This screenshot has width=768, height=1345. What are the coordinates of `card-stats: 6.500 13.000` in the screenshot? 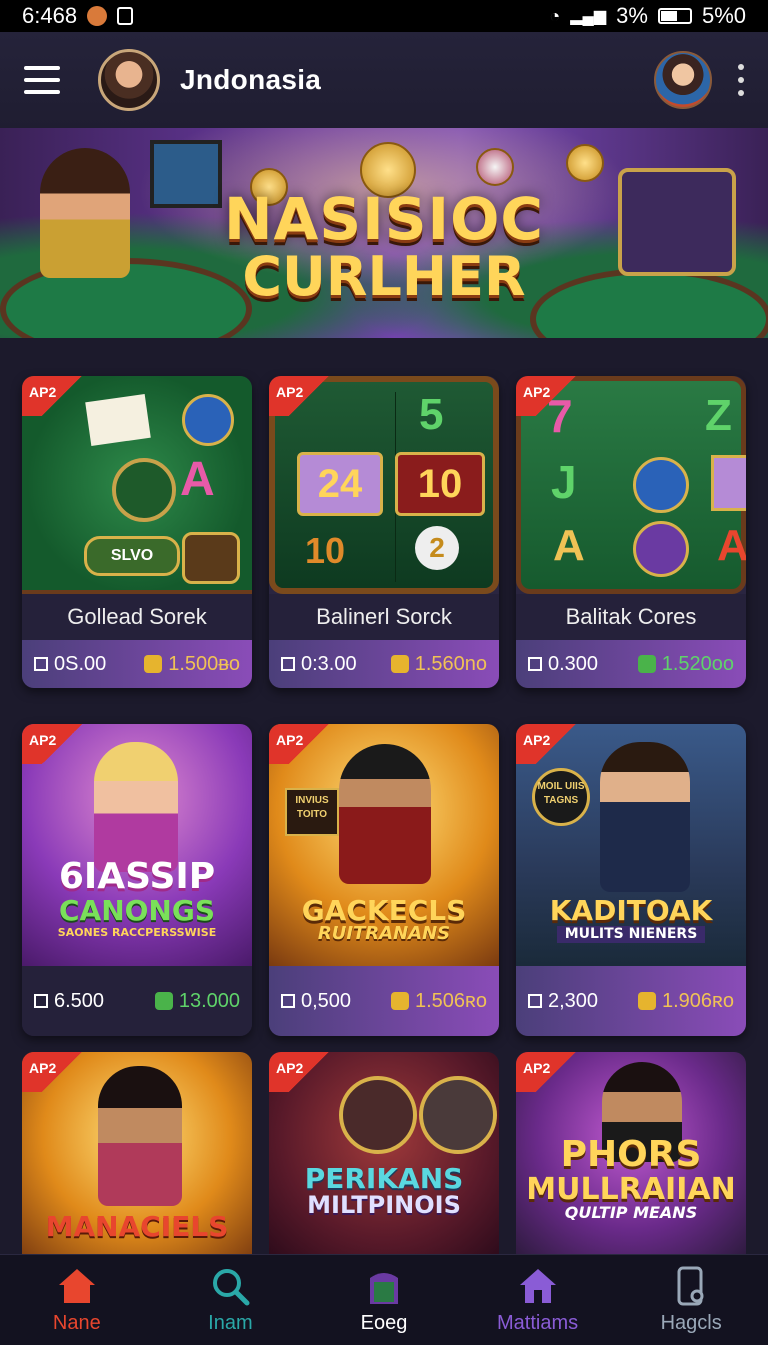 It's located at (137, 1001).